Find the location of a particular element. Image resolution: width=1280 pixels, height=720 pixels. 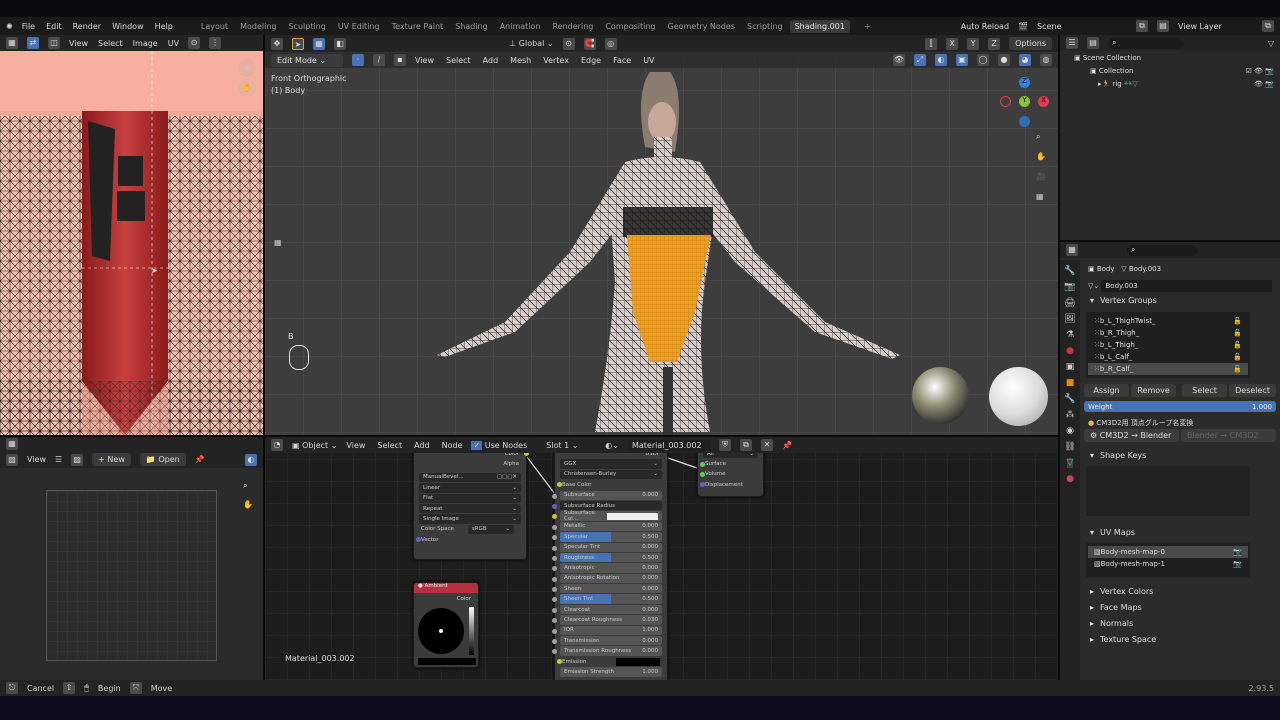

rig-row: ▸ 🏃 rig ⚹⚹ ▽ 👁 📷 is located at coordinates (1170, 83).